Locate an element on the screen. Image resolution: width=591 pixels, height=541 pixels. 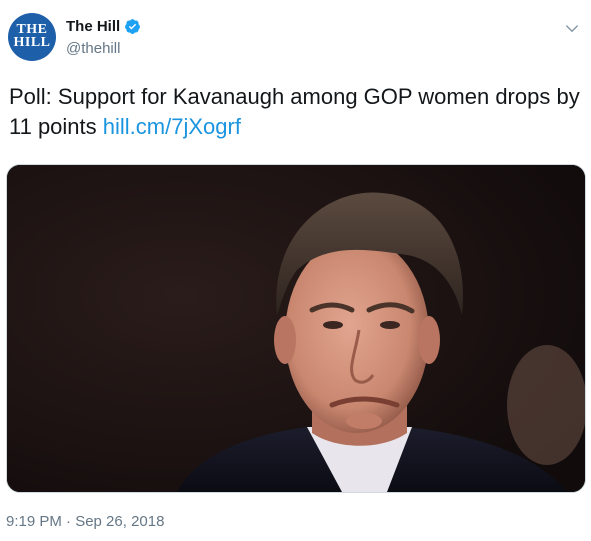
tweet-timestamp: 9:19 PM · Sep 26, 2018 is located at coordinates (85, 521).